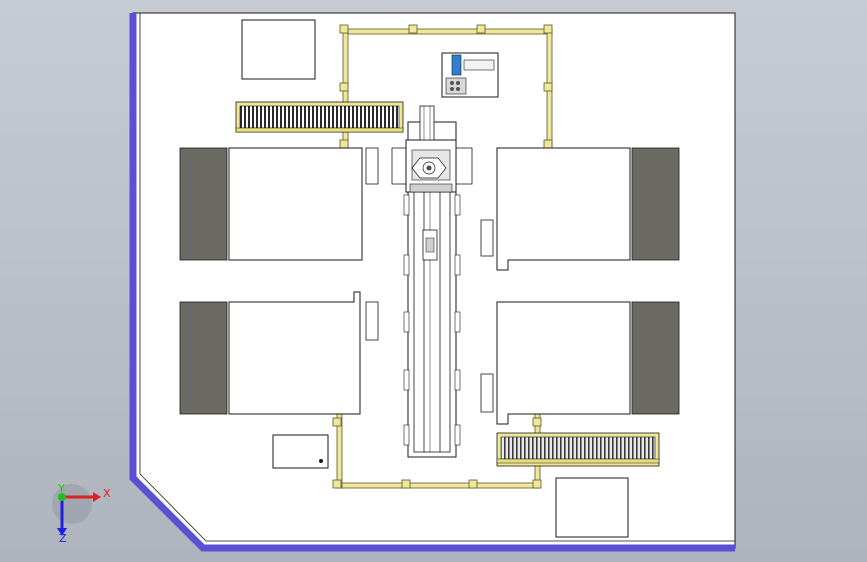  Describe the element at coordinates (107, 493) in the screenshot. I see `x-axis-label: X` at that location.